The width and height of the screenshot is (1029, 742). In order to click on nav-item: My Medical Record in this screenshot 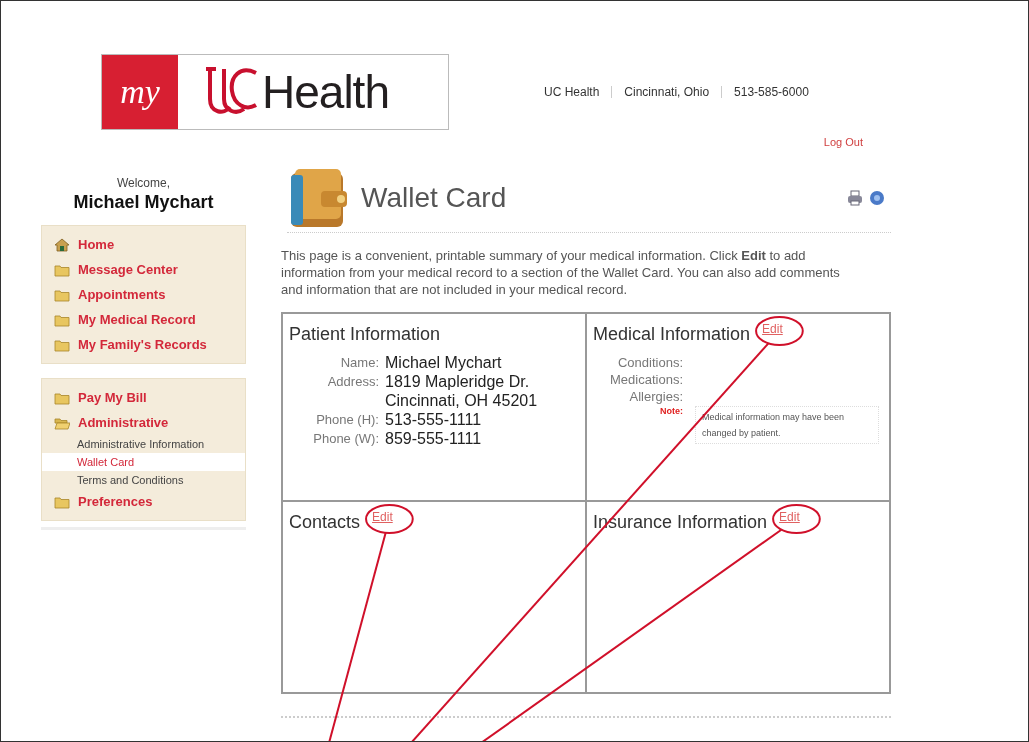, I will do `click(143, 319)`.